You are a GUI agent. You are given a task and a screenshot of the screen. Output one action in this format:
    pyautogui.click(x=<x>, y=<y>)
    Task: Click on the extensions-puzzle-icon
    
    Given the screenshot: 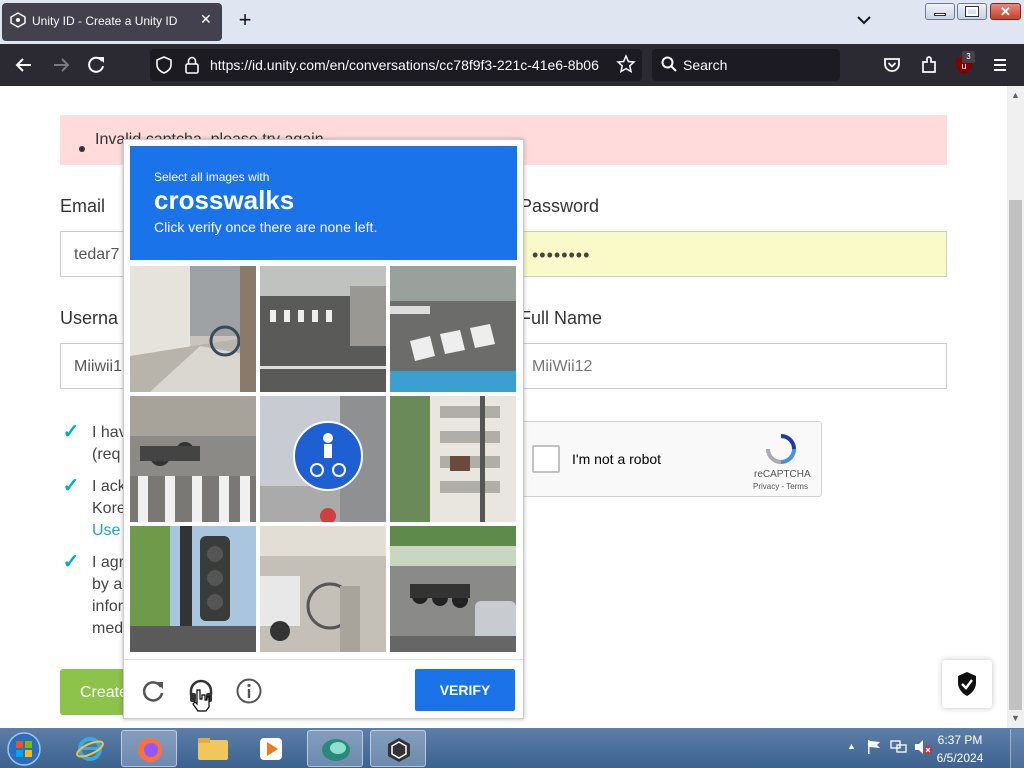 What is the action you would take?
    pyautogui.click(x=929, y=65)
    